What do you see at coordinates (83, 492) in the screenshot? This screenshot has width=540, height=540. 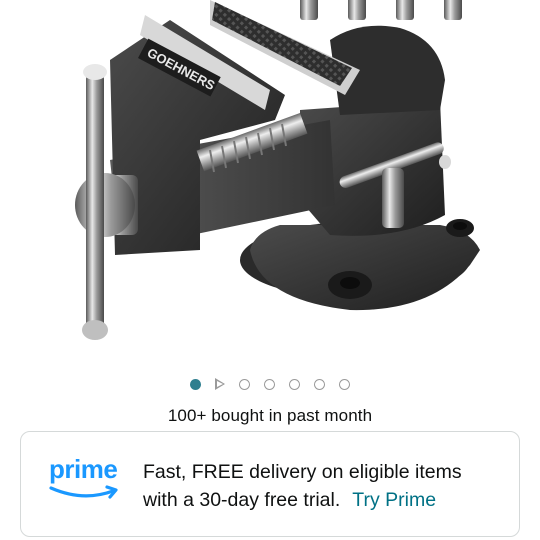 I see `prime-smile-icon` at bounding box center [83, 492].